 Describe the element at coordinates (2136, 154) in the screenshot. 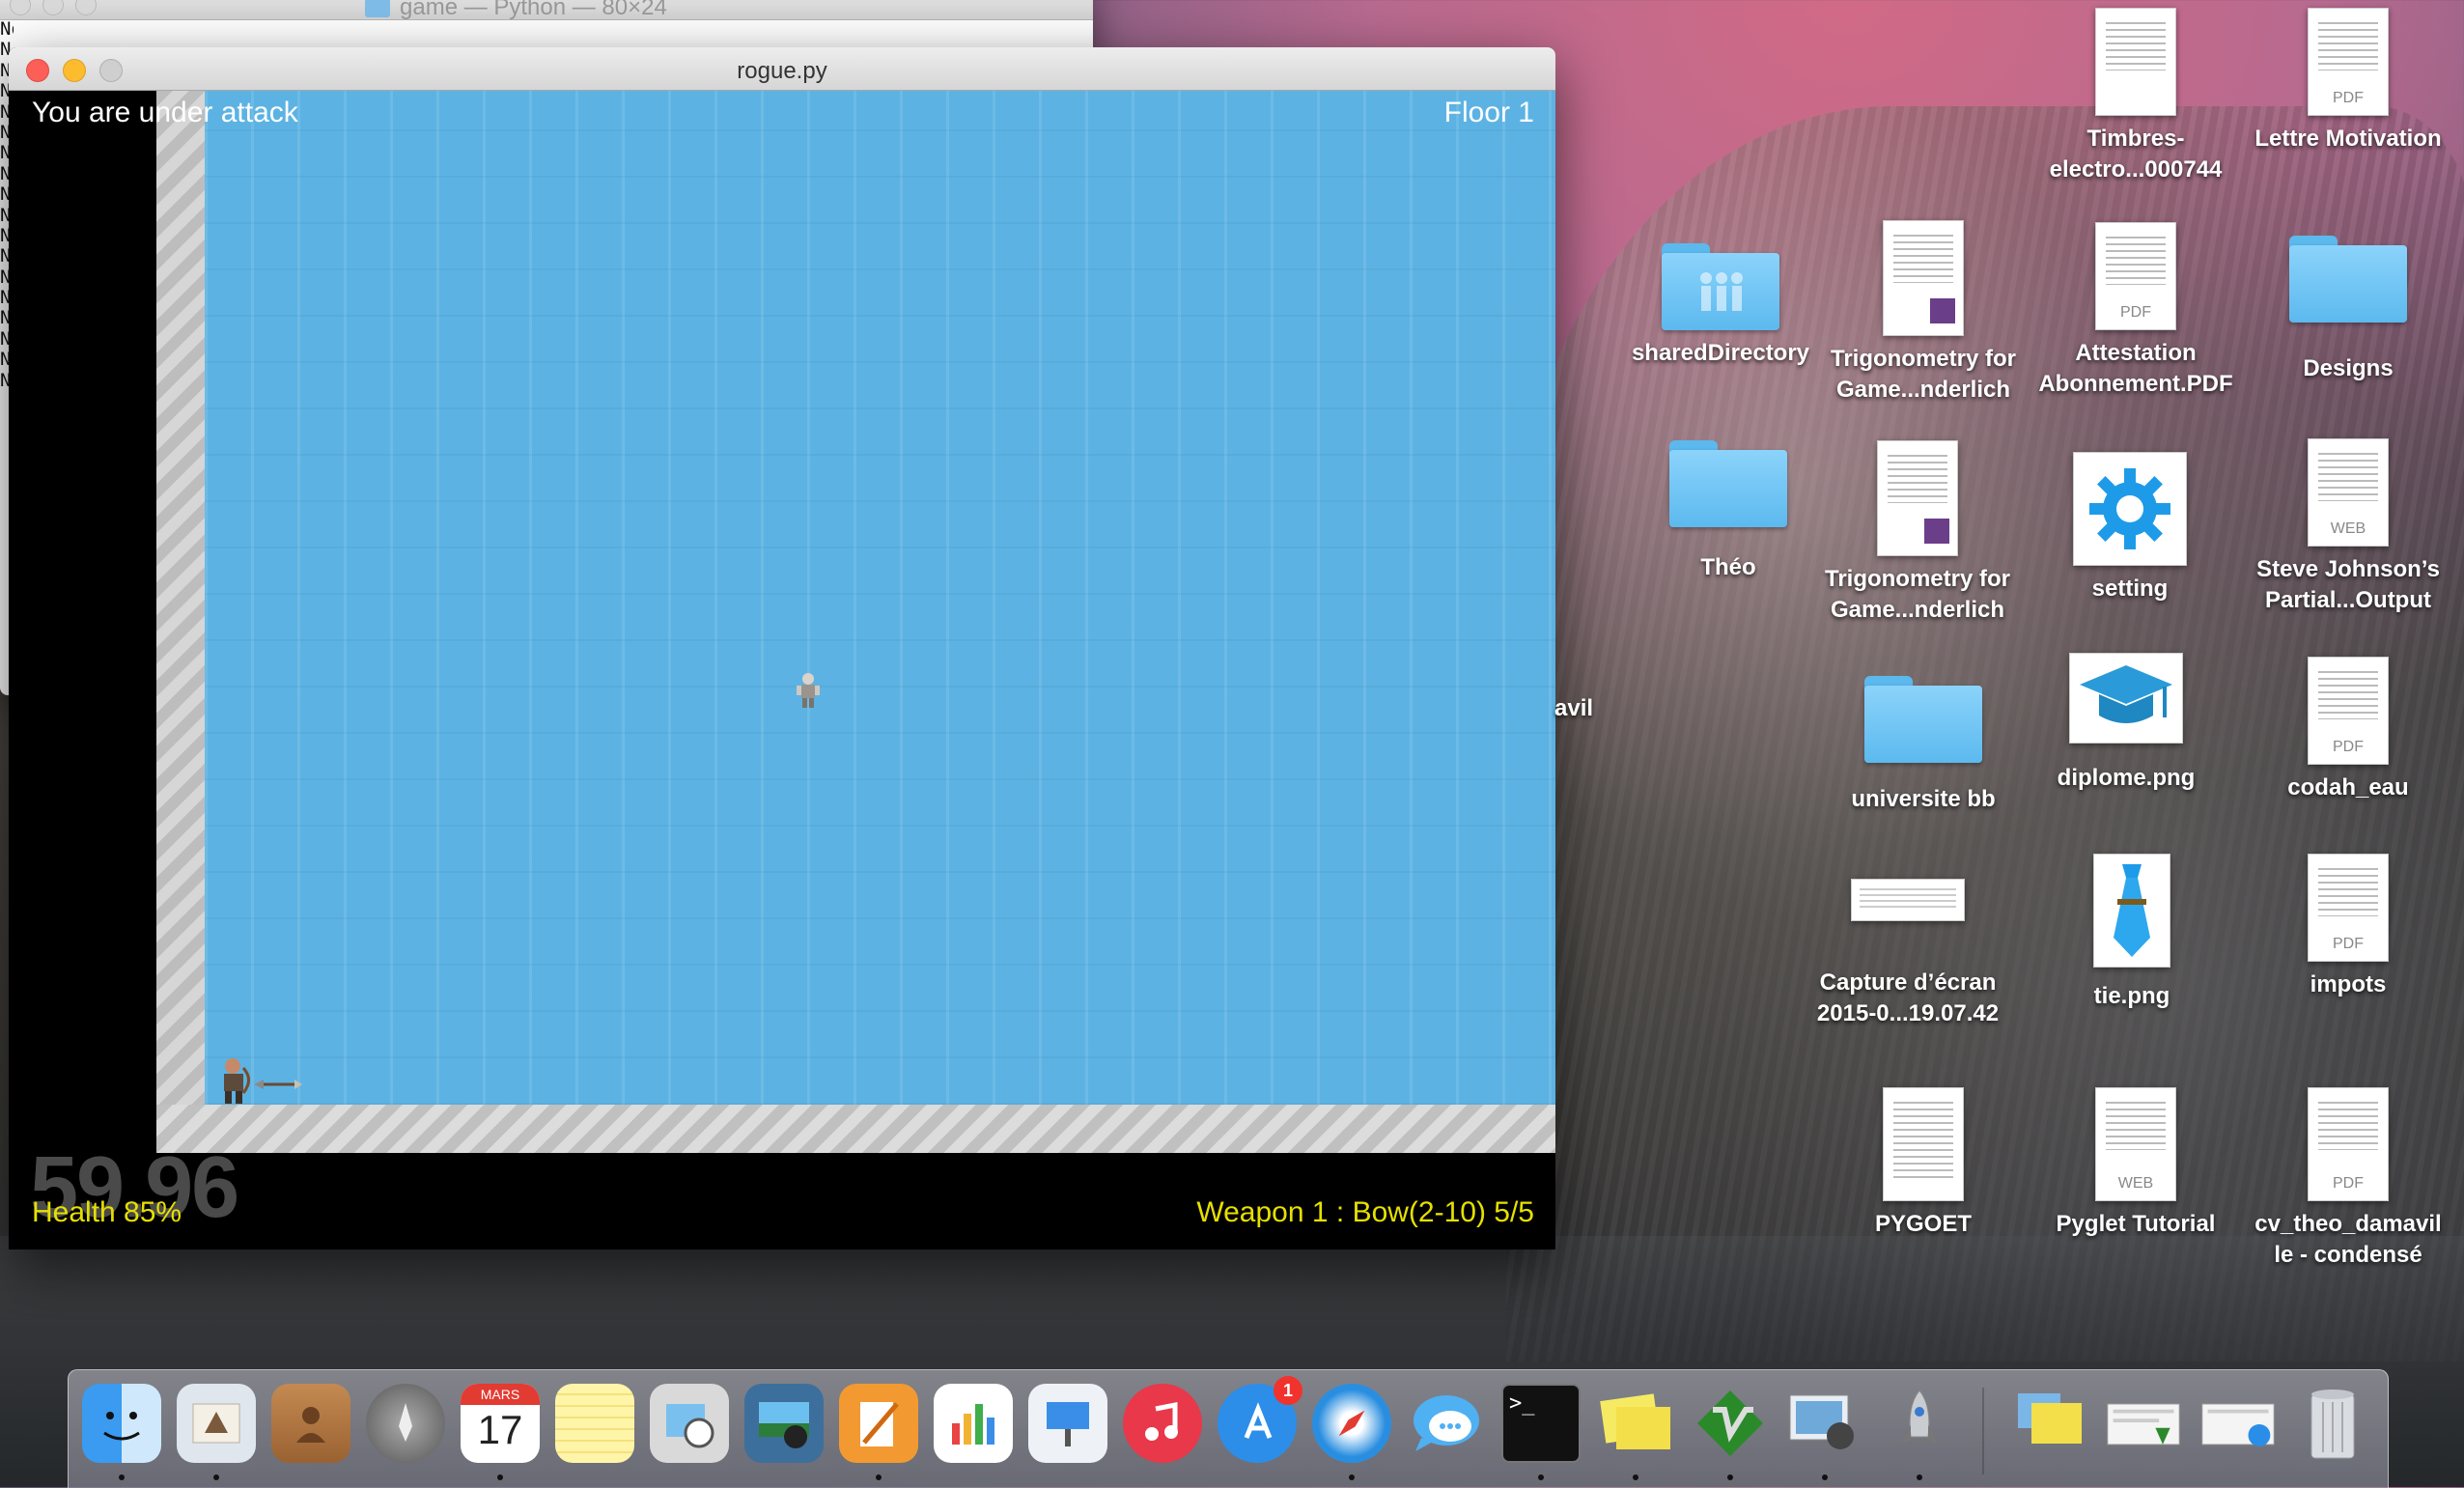

I see `desktop-icon-label: Timbres-electro...000744` at that location.